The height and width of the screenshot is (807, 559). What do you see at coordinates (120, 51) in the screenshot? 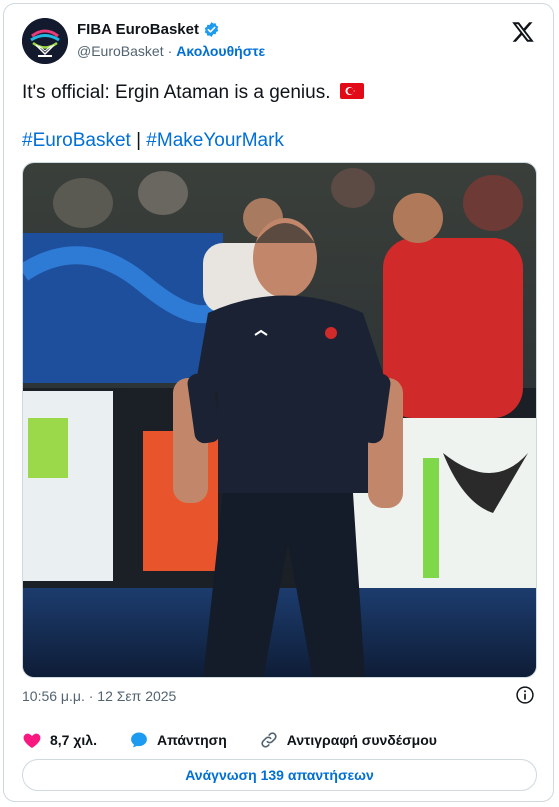
I see `author-handle: @EuroBasket` at bounding box center [120, 51].